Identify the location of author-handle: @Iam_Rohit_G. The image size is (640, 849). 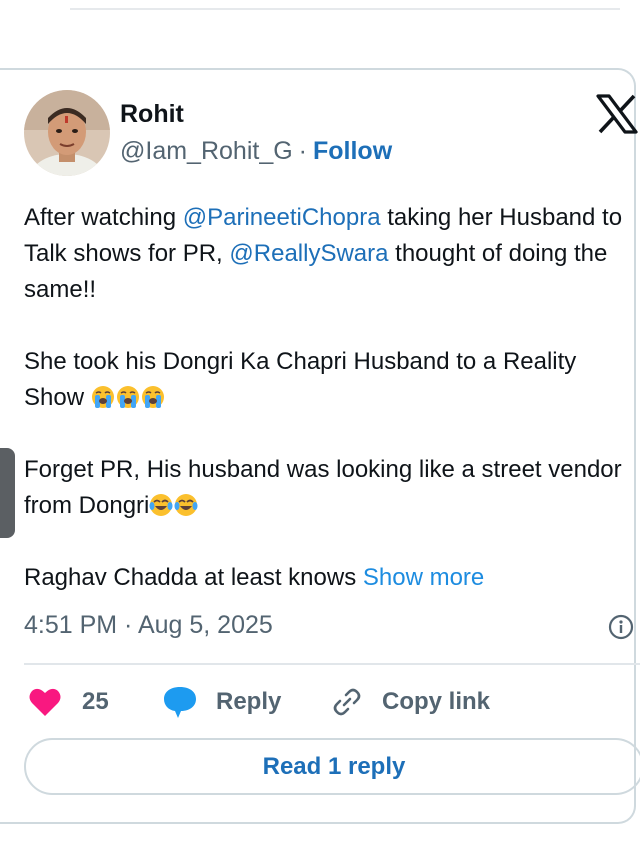
(206, 151).